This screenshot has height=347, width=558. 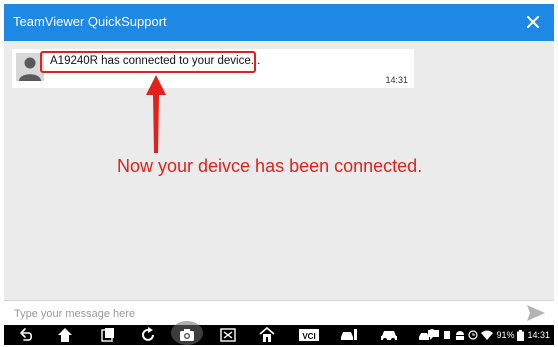 I want to click on house-icon, so click(x=267, y=334).